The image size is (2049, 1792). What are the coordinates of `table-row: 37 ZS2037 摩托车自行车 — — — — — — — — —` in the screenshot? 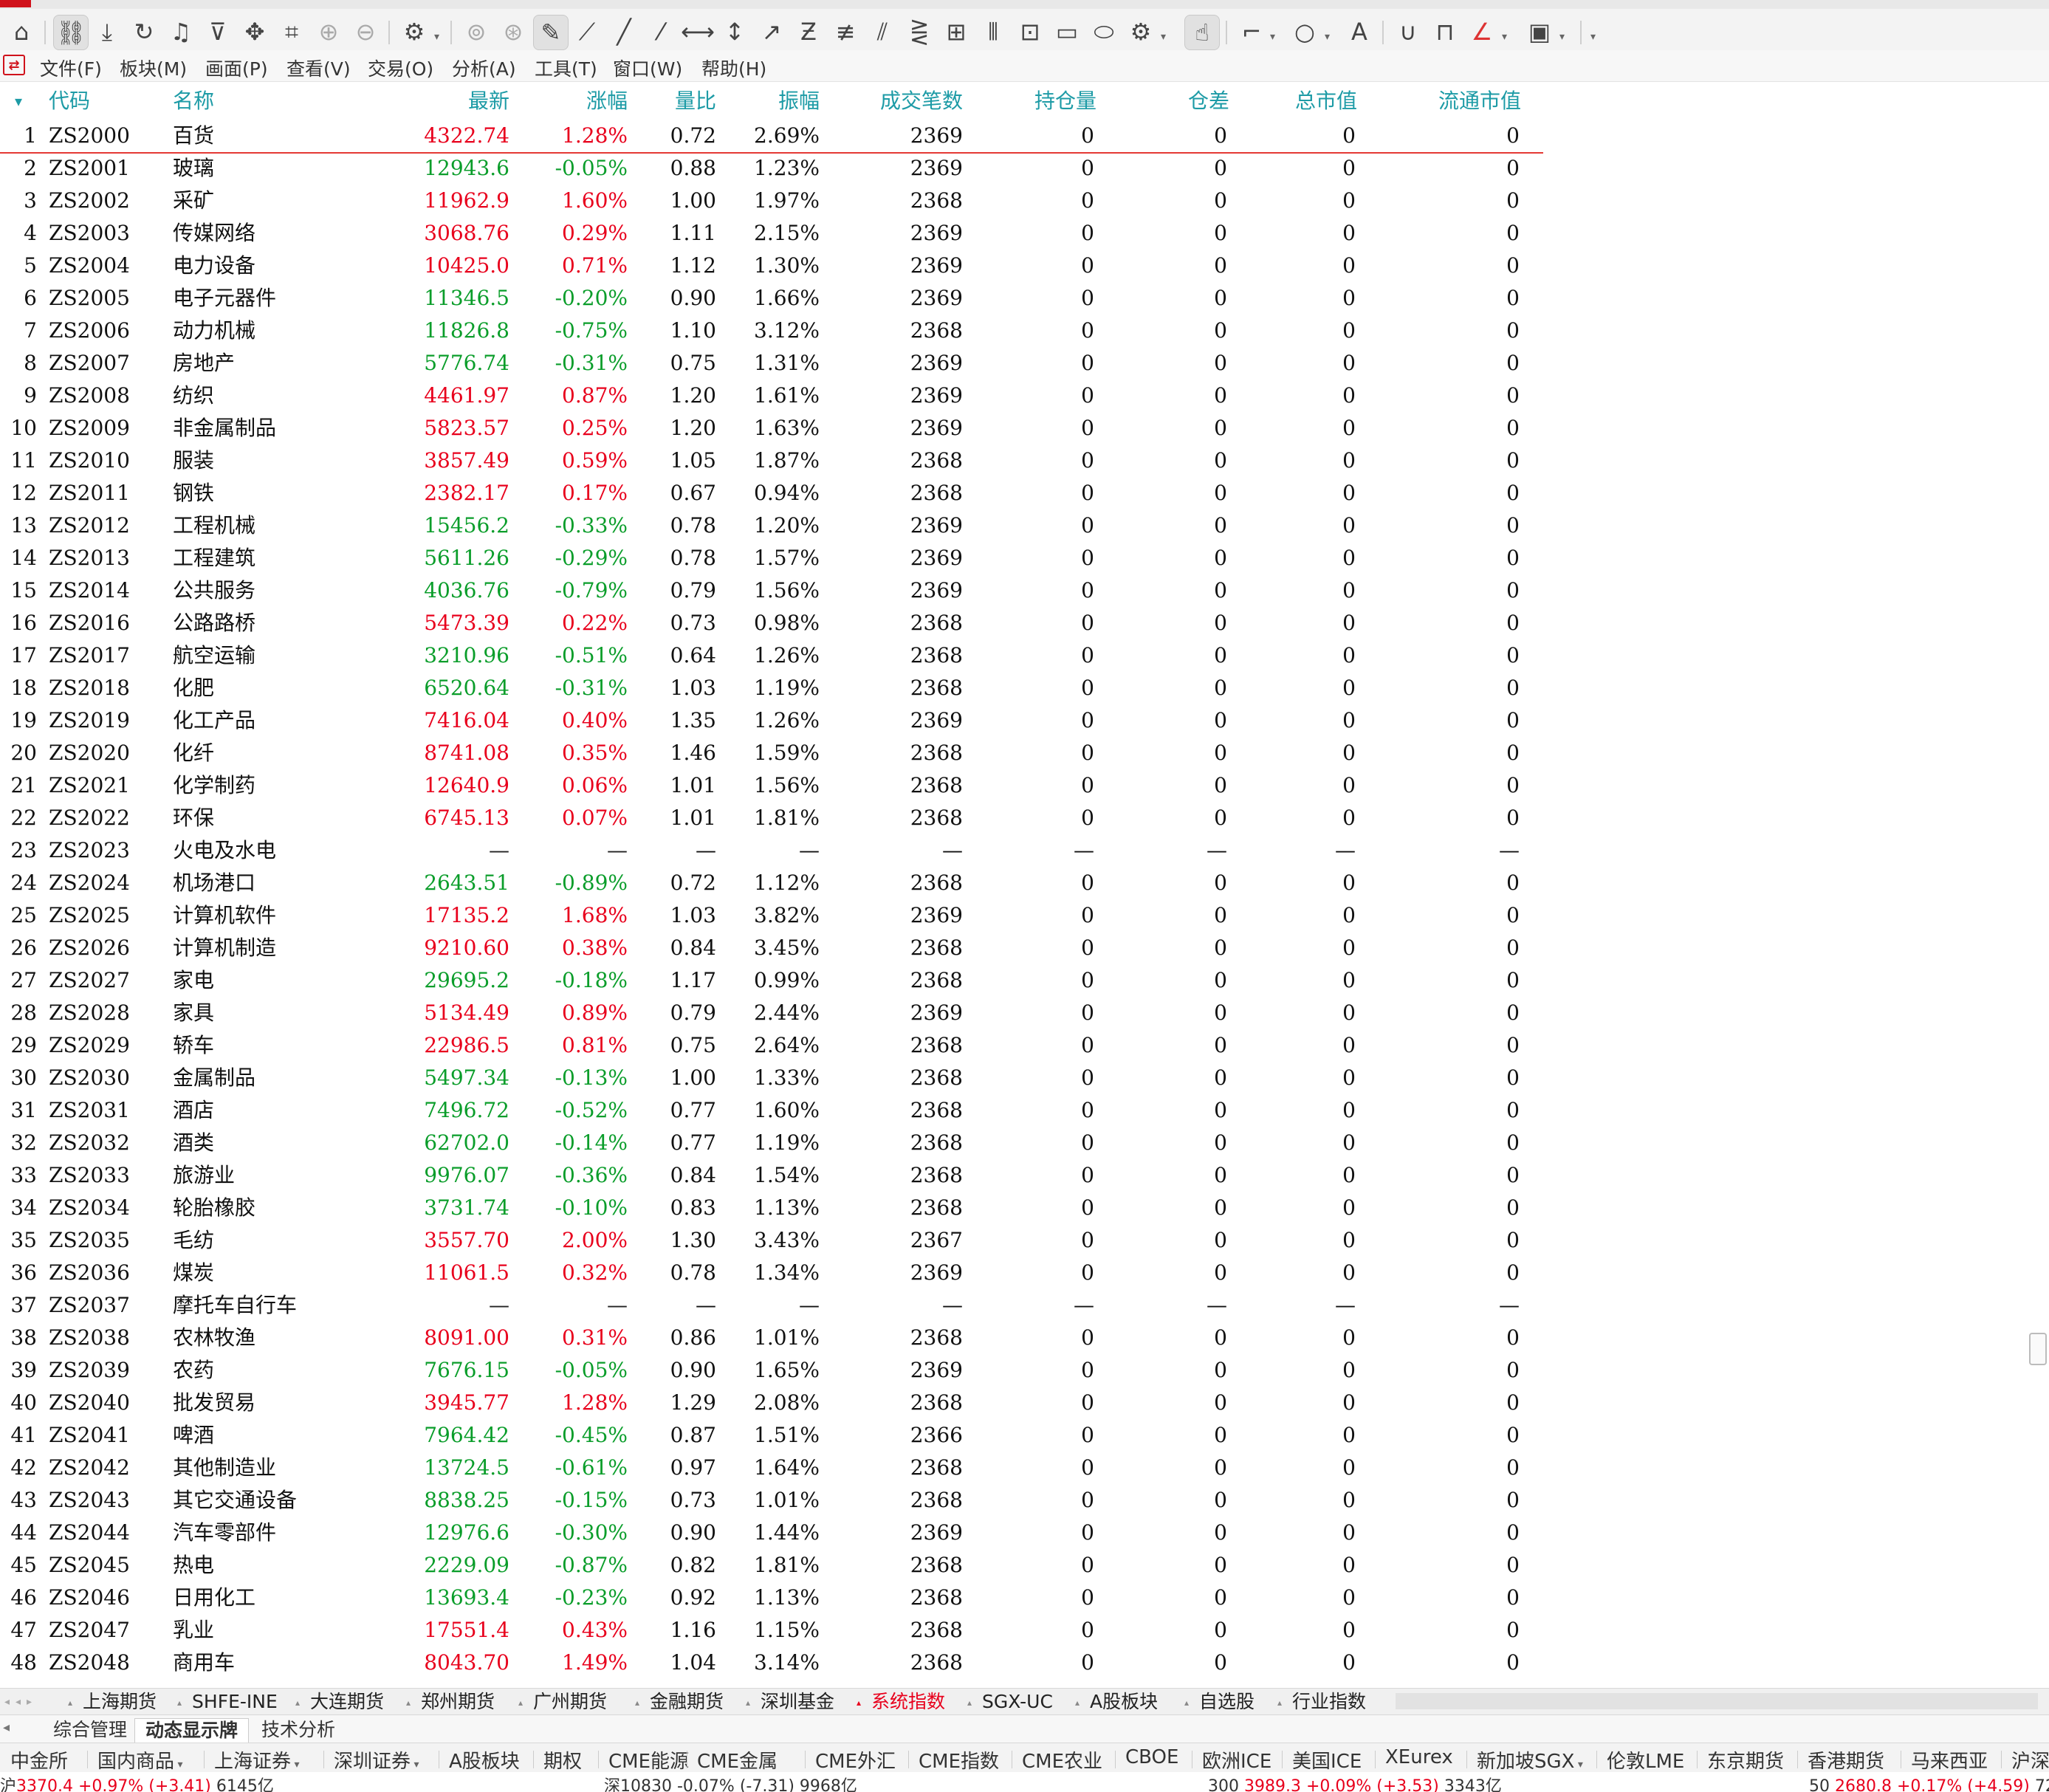 It's located at (771, 1305).